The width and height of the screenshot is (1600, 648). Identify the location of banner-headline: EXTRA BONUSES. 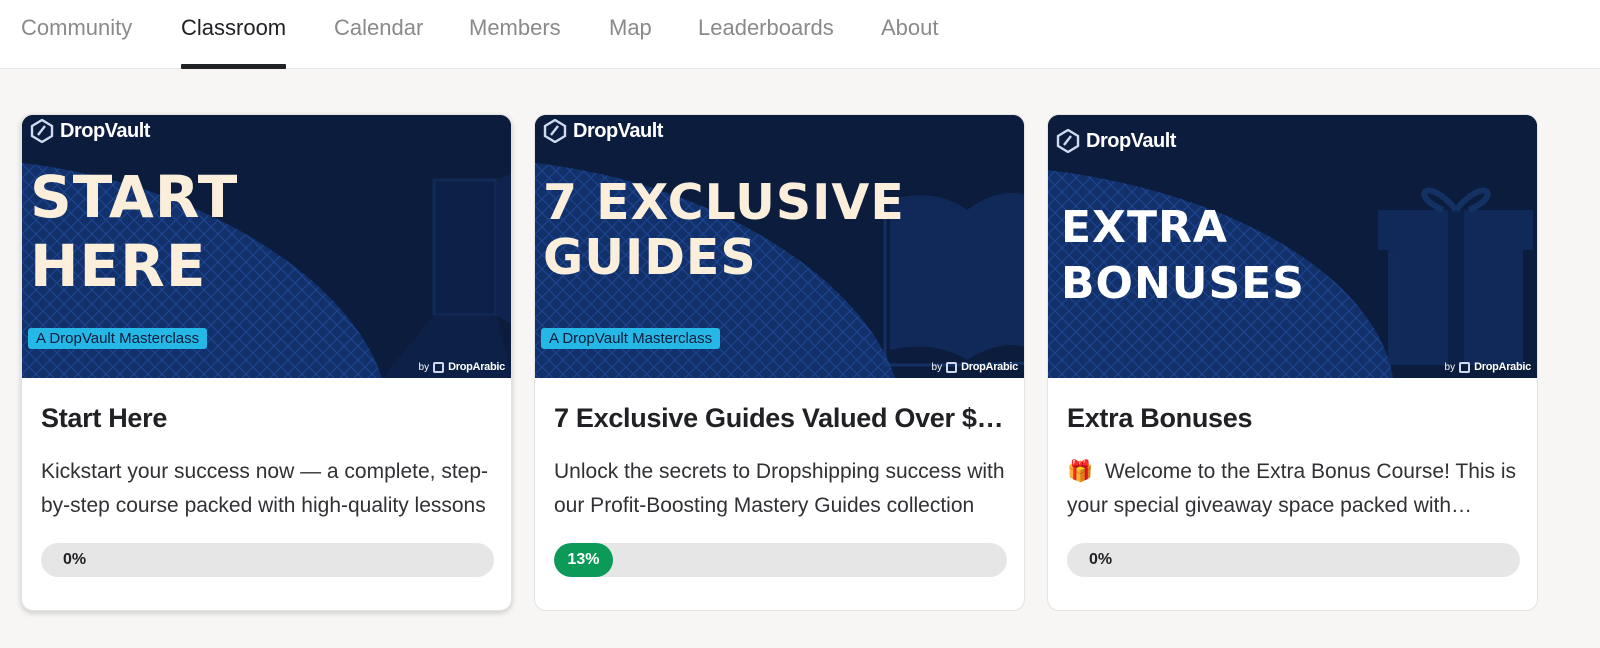
(1183, 256).